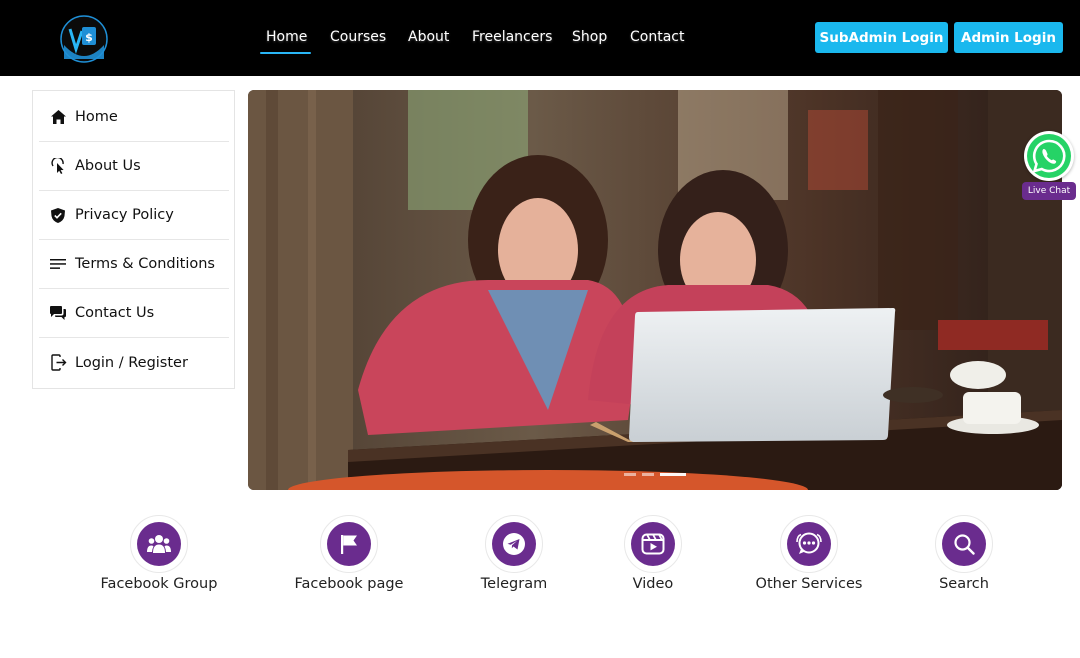  Describe the element at coordinates (286, 37) in the screenshot. I see `nav-home: Home` at that location.